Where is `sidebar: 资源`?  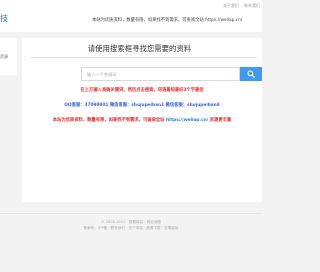
sidebar: 资源 is located at coordinates (8, 56).